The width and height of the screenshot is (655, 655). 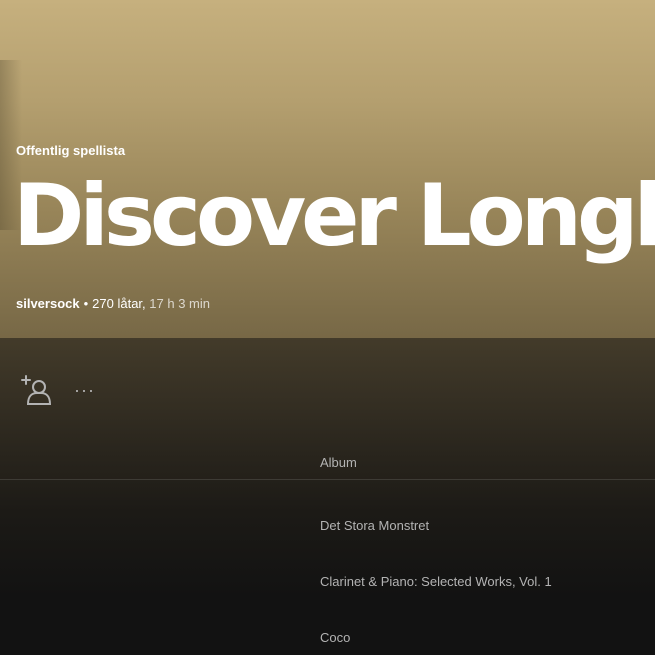 I want to click on table-header-divider, so click(x=327, y=479).